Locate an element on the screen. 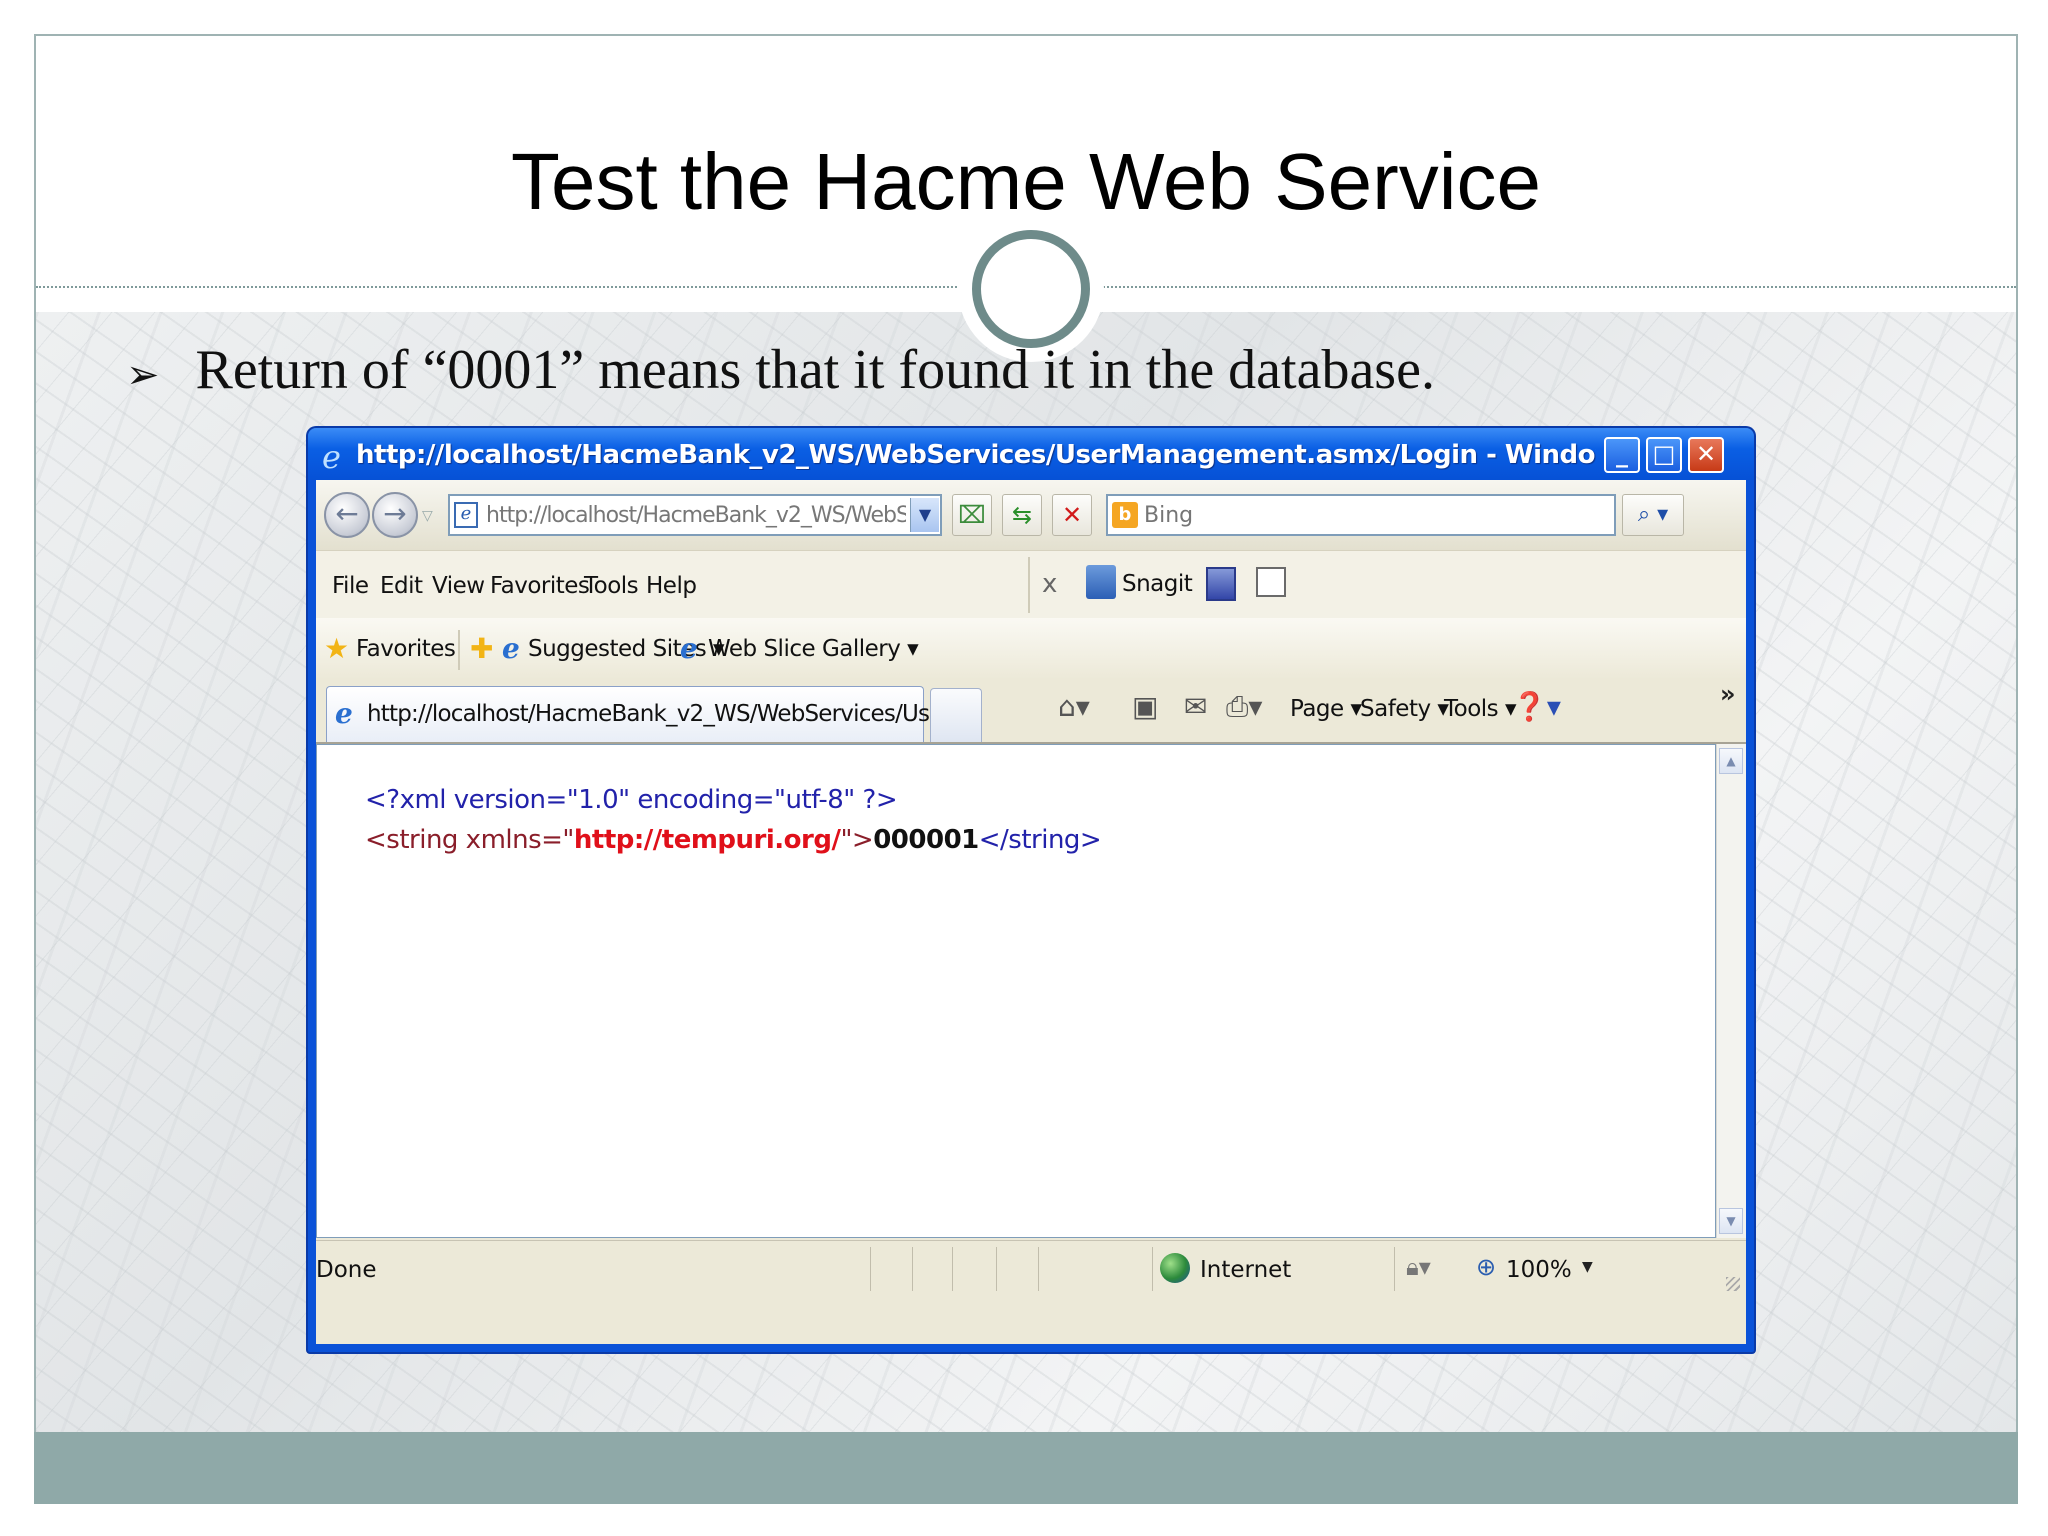 The image size is (2048, 1536). menu-favorites: Favorites is located at coordinates (540, 586).